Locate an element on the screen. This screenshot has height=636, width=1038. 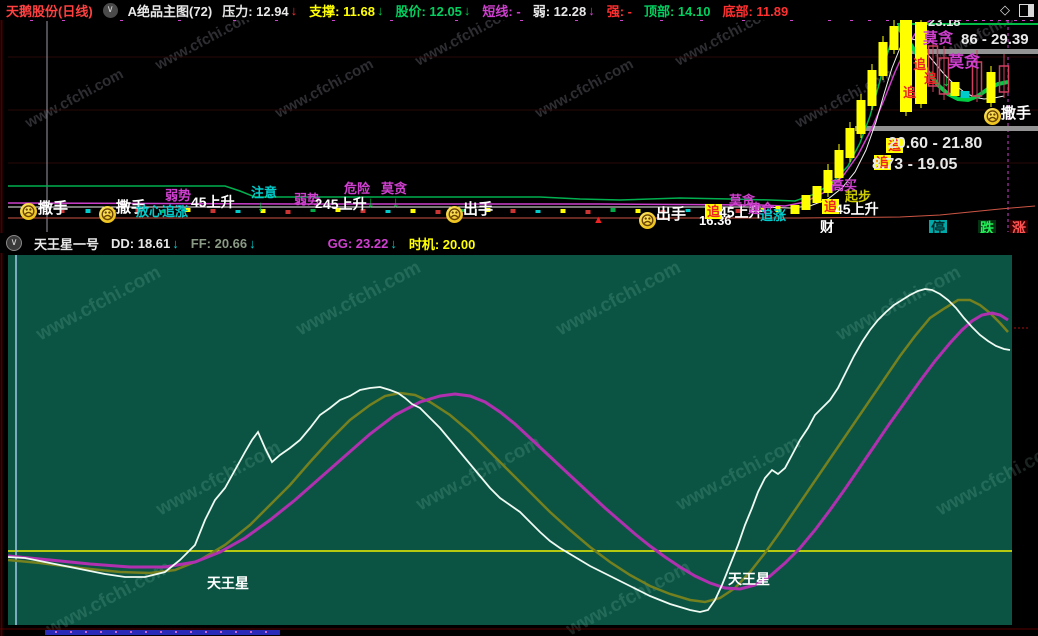
sub-field-1: FF: 20.66 ↓ is located at coordinates (223, 243).